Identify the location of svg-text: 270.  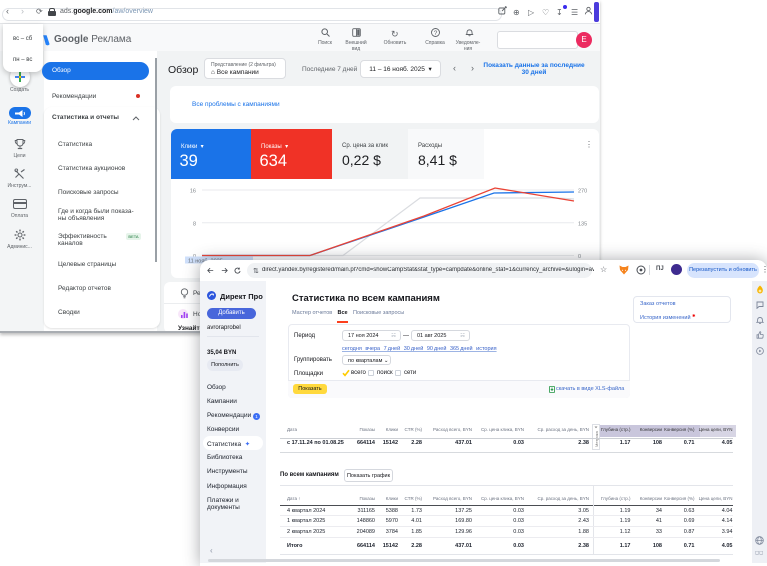
(582, 192).